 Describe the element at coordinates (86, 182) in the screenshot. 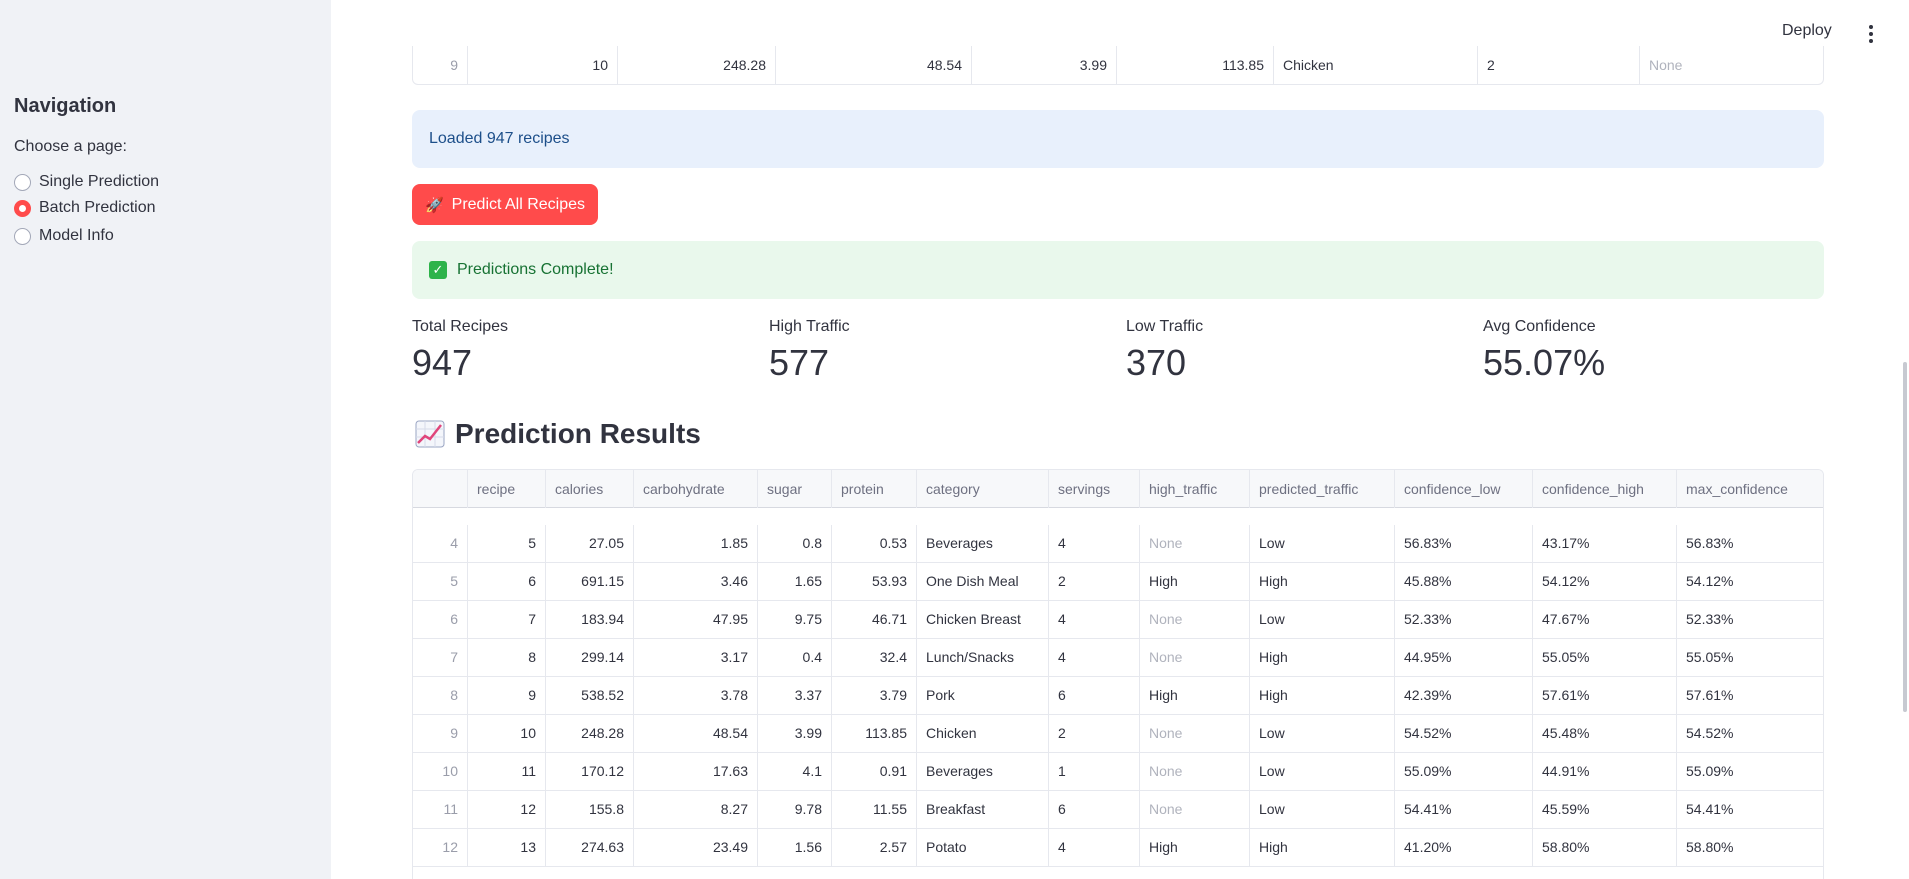

I see `radio-single-prediction: Single Prediction` at that location.